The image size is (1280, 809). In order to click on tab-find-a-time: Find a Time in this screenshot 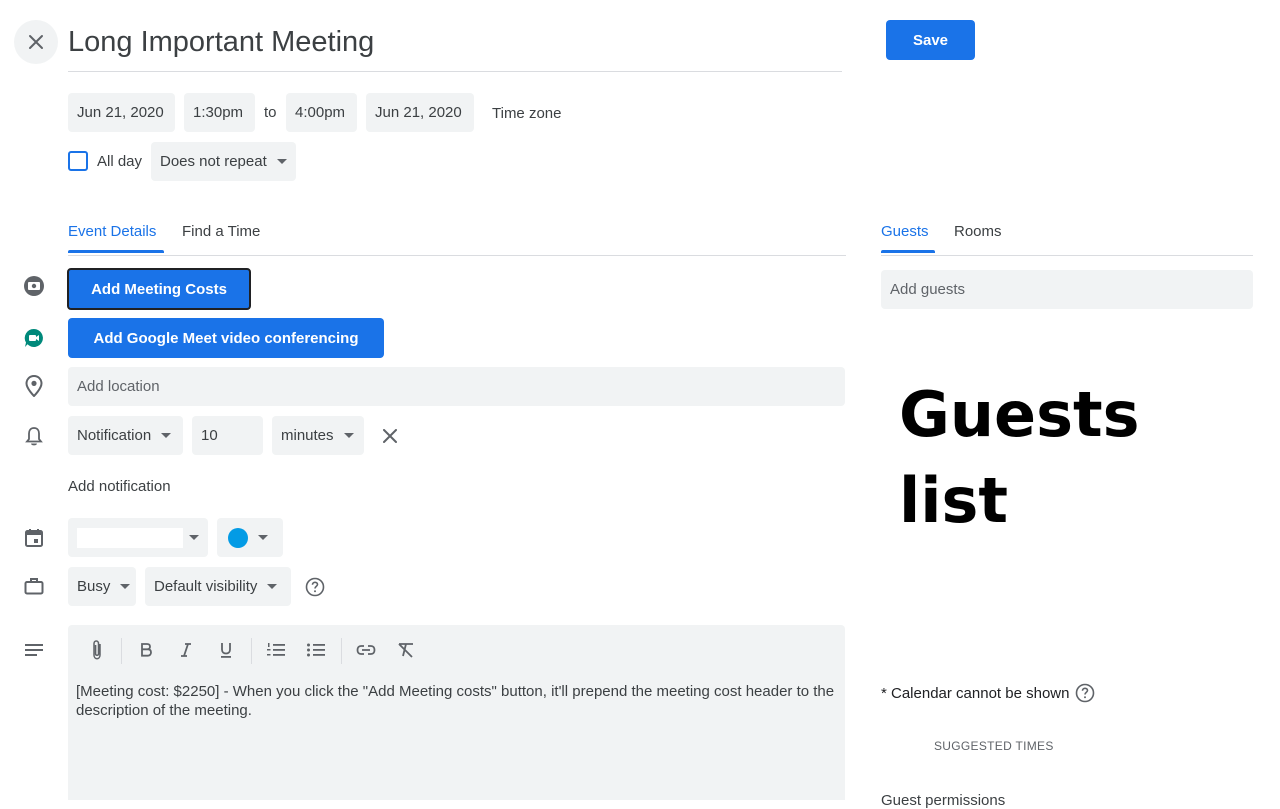, I will do `click(221, 231)`.